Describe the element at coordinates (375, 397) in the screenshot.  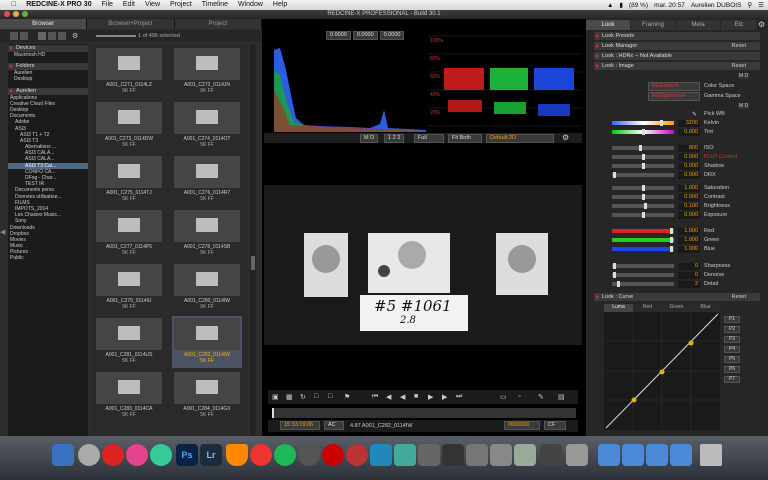
I see `go-start-icon: ⏮` at that location.